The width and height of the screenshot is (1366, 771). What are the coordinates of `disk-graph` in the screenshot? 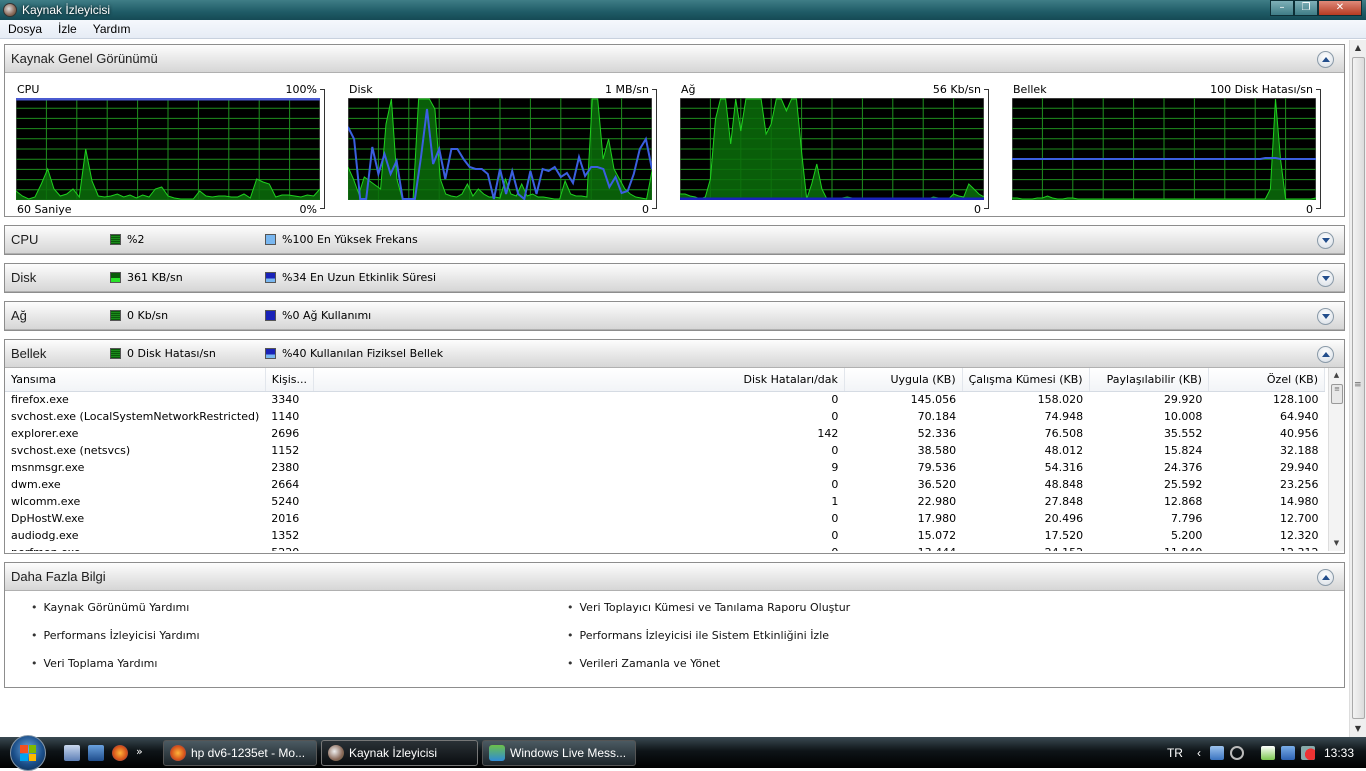 It's located at (500, 149).